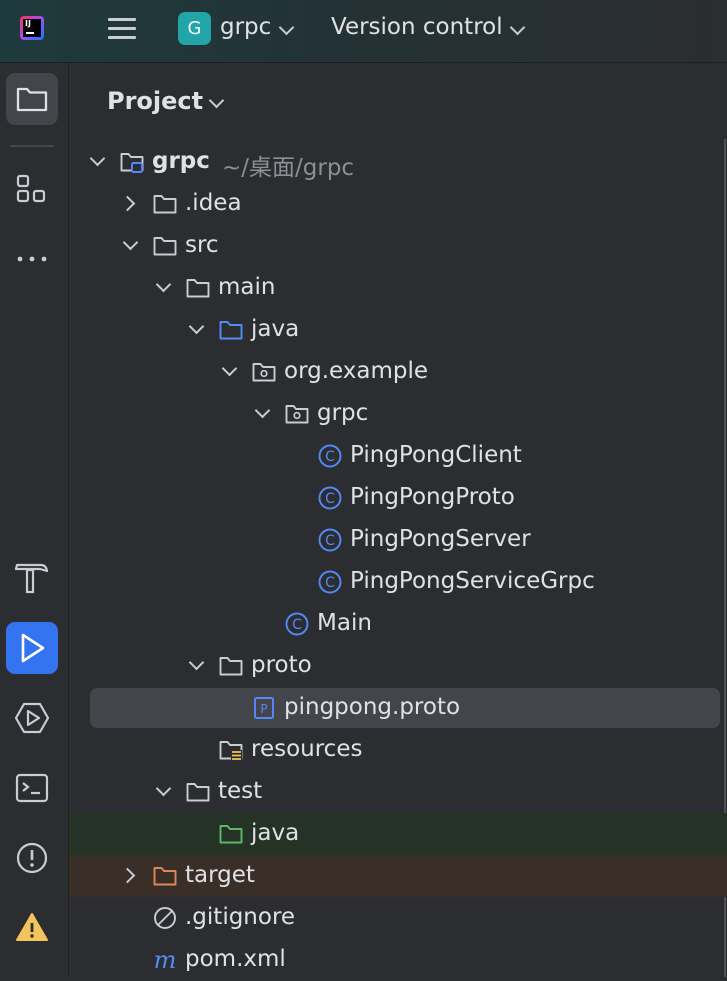 This screenshot has height=981, width=727. Describe the element at coordinates (398, 414) in the screenshot. I see `tree-row: grpc` at that location.